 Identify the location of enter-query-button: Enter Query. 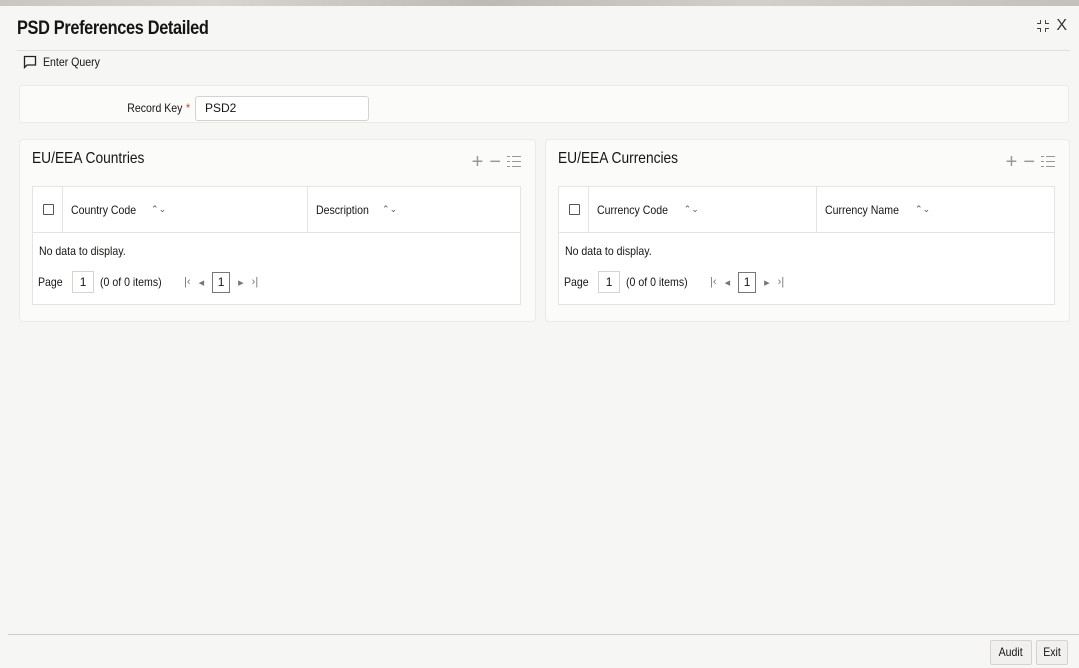
(65, 62).